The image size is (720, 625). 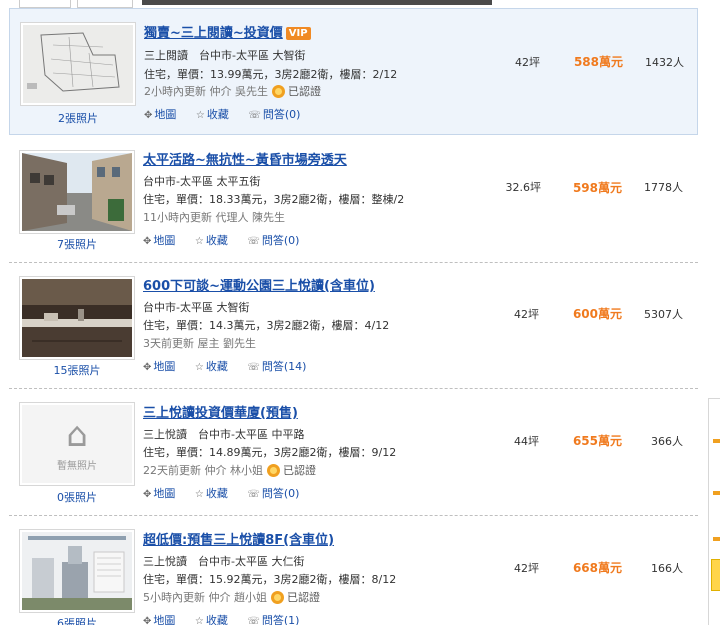 I want to click on listing-details: 住宅，單價：14.89萬元，3房2廳2衛，樓層：9/12, so click(x=270, y=452).